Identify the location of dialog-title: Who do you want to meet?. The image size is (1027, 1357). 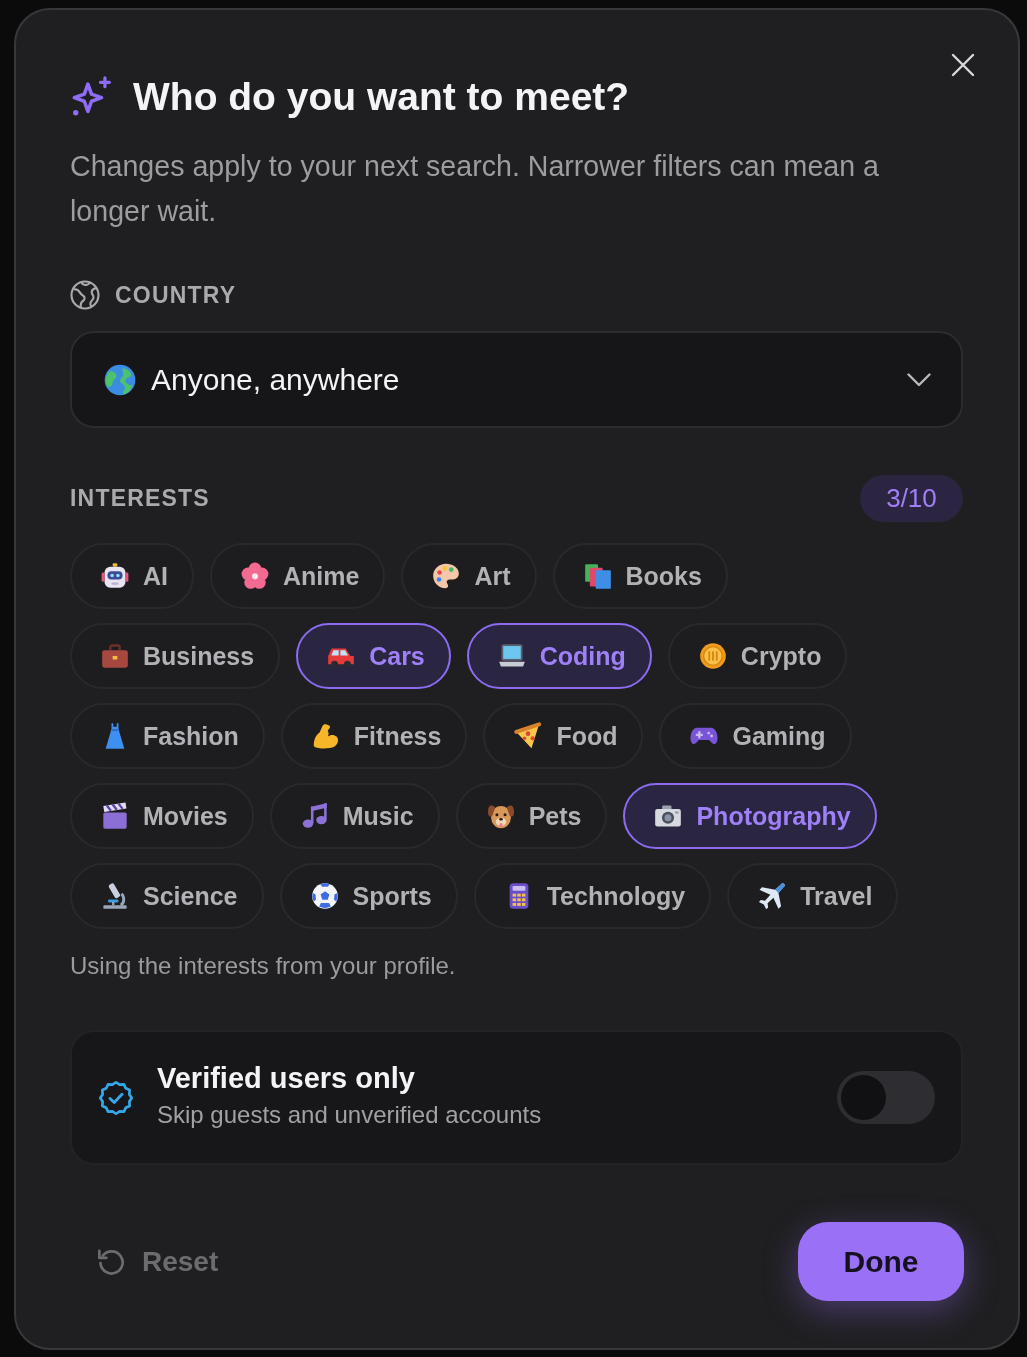
(382, 97).